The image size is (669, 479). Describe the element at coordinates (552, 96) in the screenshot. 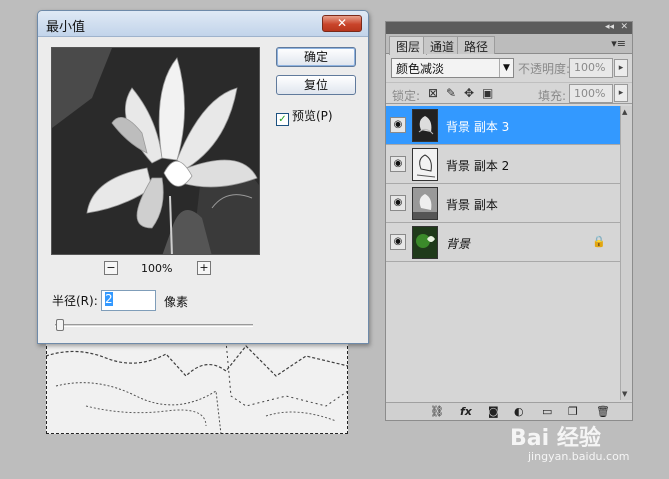

I see `fill-label: 填充:` at that location.